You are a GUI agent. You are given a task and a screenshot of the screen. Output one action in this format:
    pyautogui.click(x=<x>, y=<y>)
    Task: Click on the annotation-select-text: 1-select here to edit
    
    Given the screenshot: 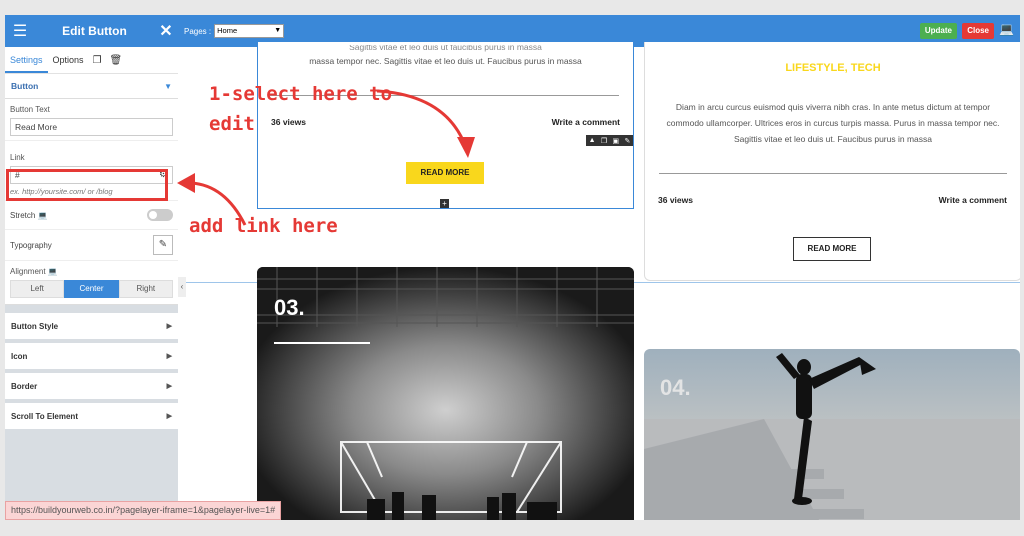 What is the action you would take?
    pyautogui.click(x=301, y=109)
    